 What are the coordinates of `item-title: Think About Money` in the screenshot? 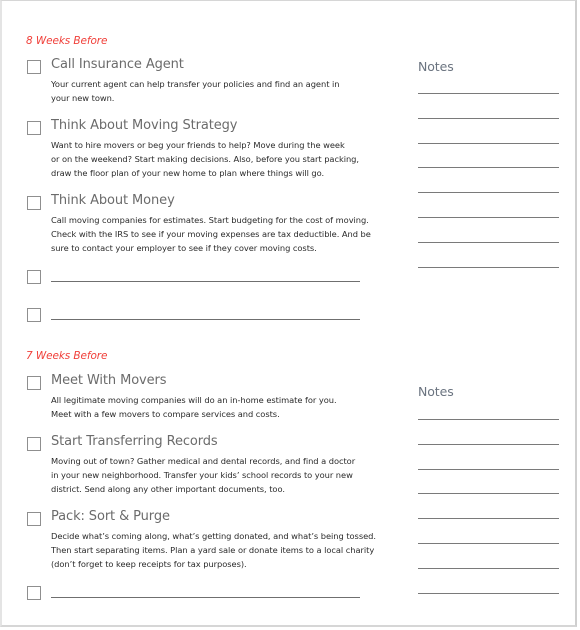 It's located at (113, 200).